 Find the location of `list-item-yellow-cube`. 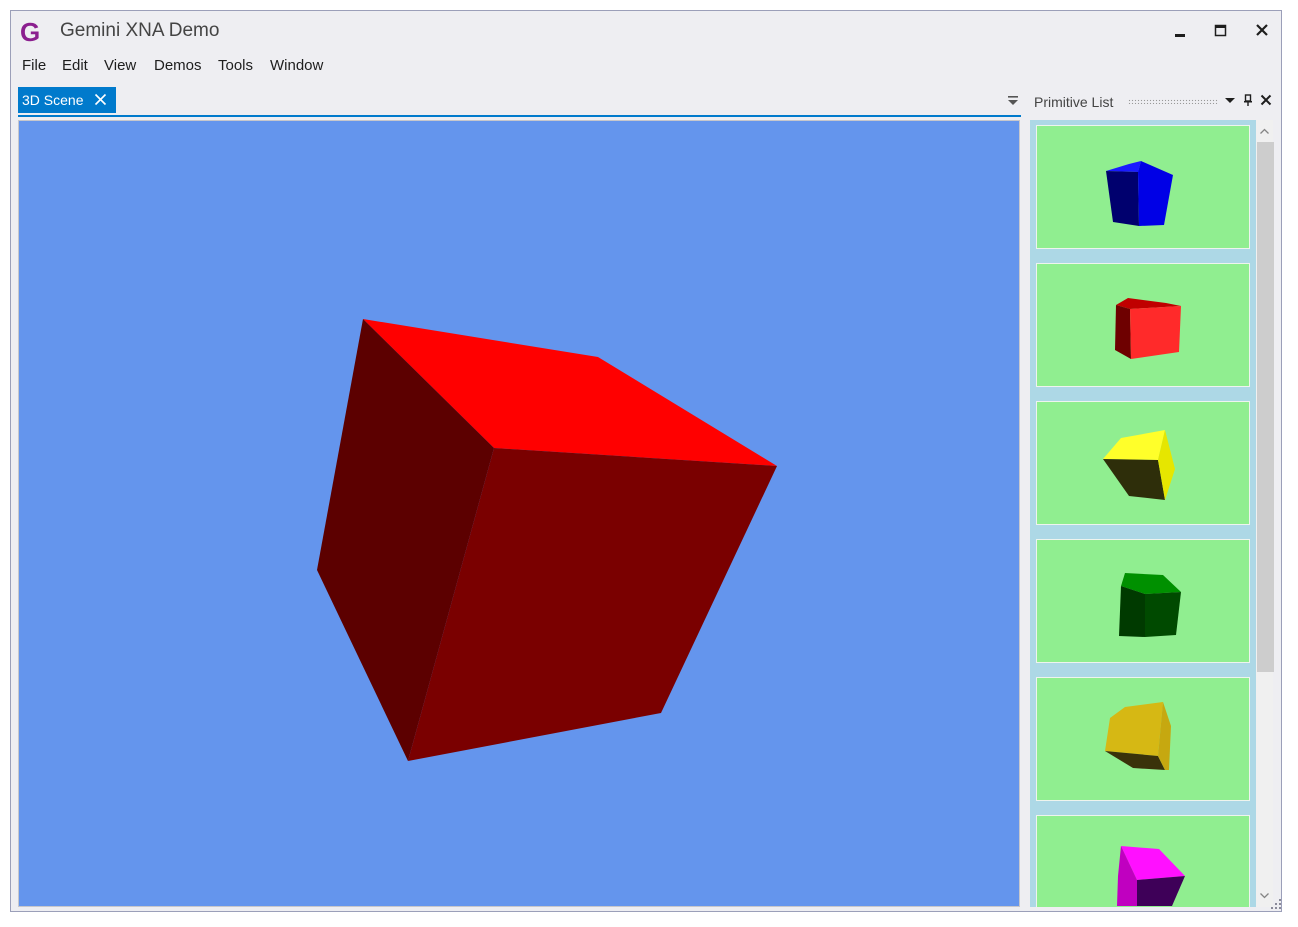

list-item-yellow-cube is located at coordinates (1143, 463).